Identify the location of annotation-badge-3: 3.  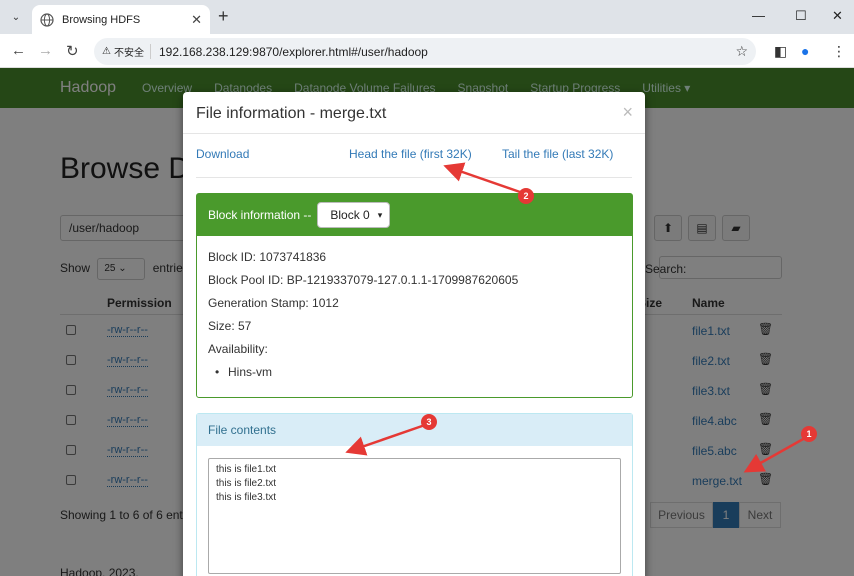
(429, 422).